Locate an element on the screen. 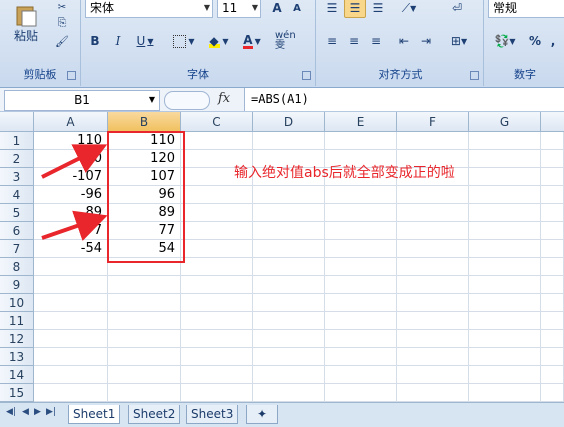 This screenshot has width=564, height=427. column-header-d: D is located at coordinates (289, 122).